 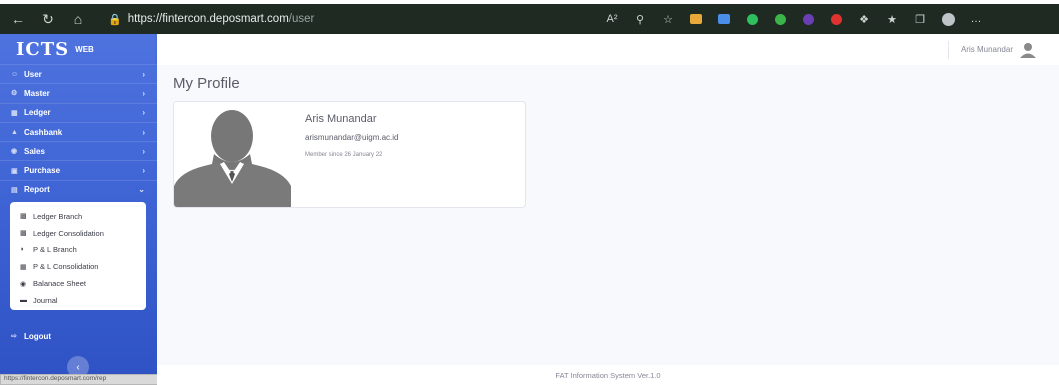 What do you see at coordinates (14, 132) in the screenshot?
I see `bank-icon: ▲` at bounding box center [14, 132].